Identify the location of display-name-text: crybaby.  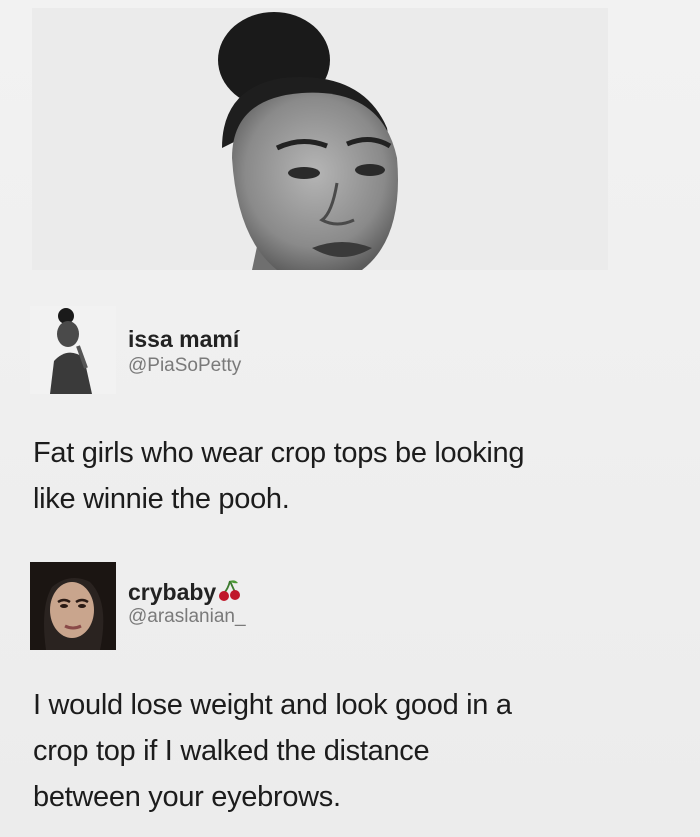
(172, 592).